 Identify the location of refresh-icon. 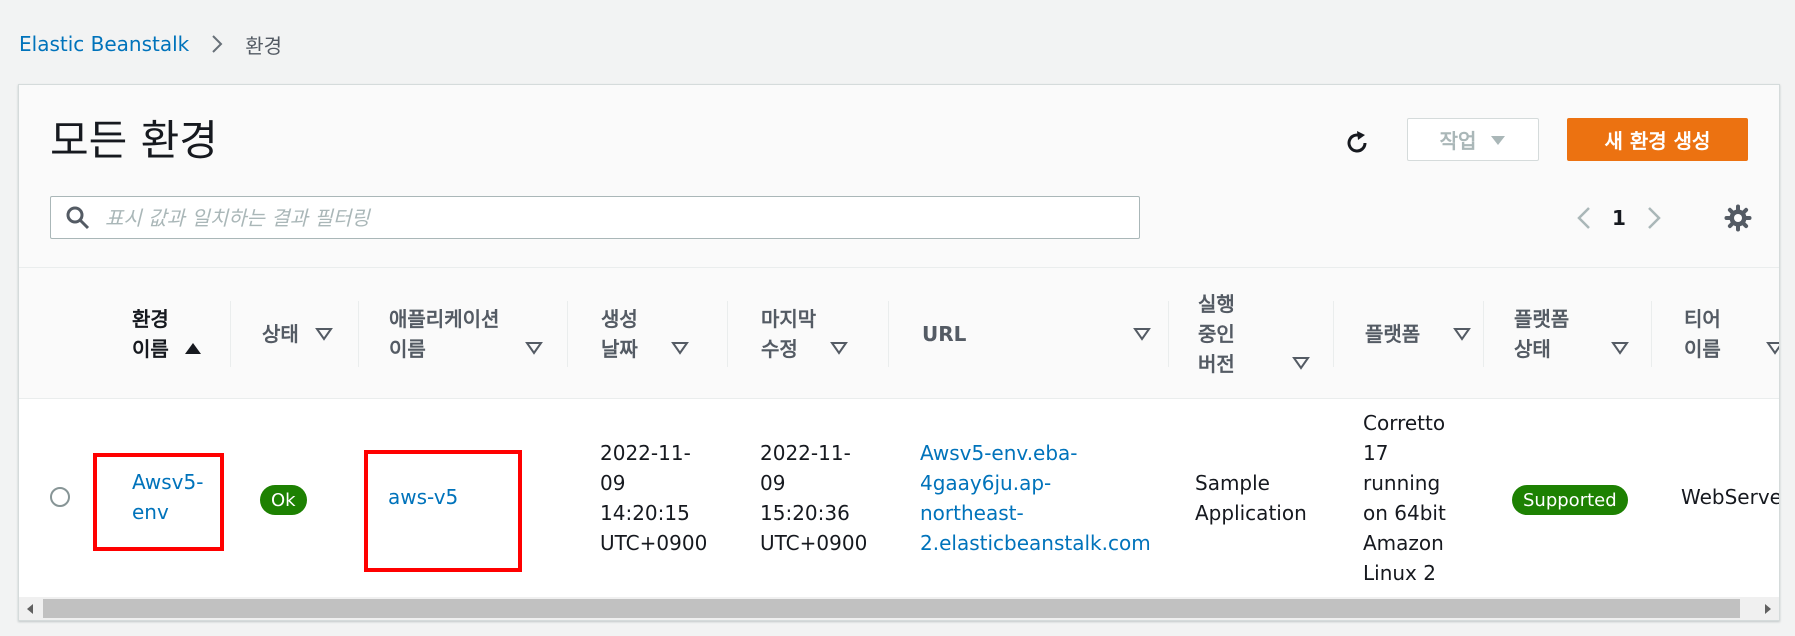
(1357, 142).